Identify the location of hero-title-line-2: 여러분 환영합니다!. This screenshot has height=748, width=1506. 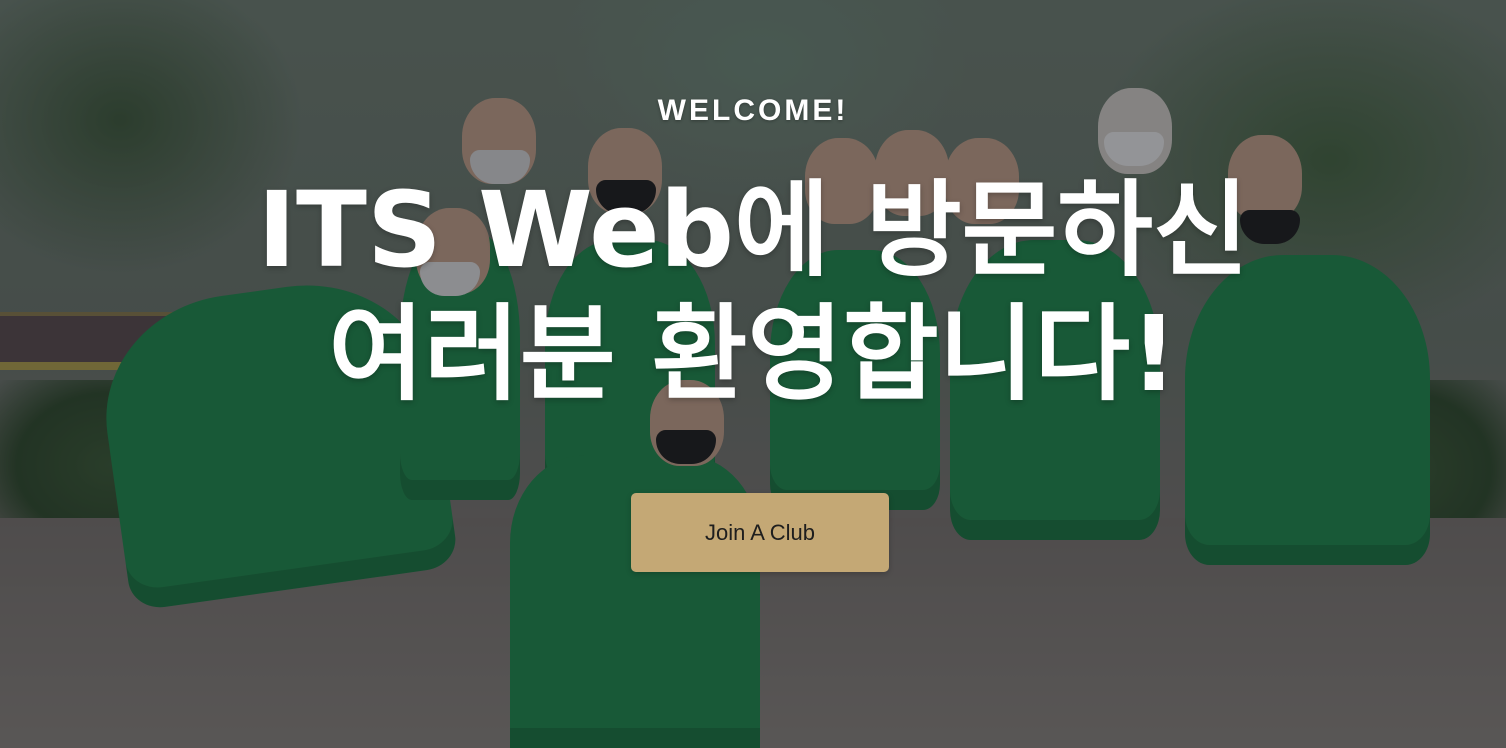
(753, 354).